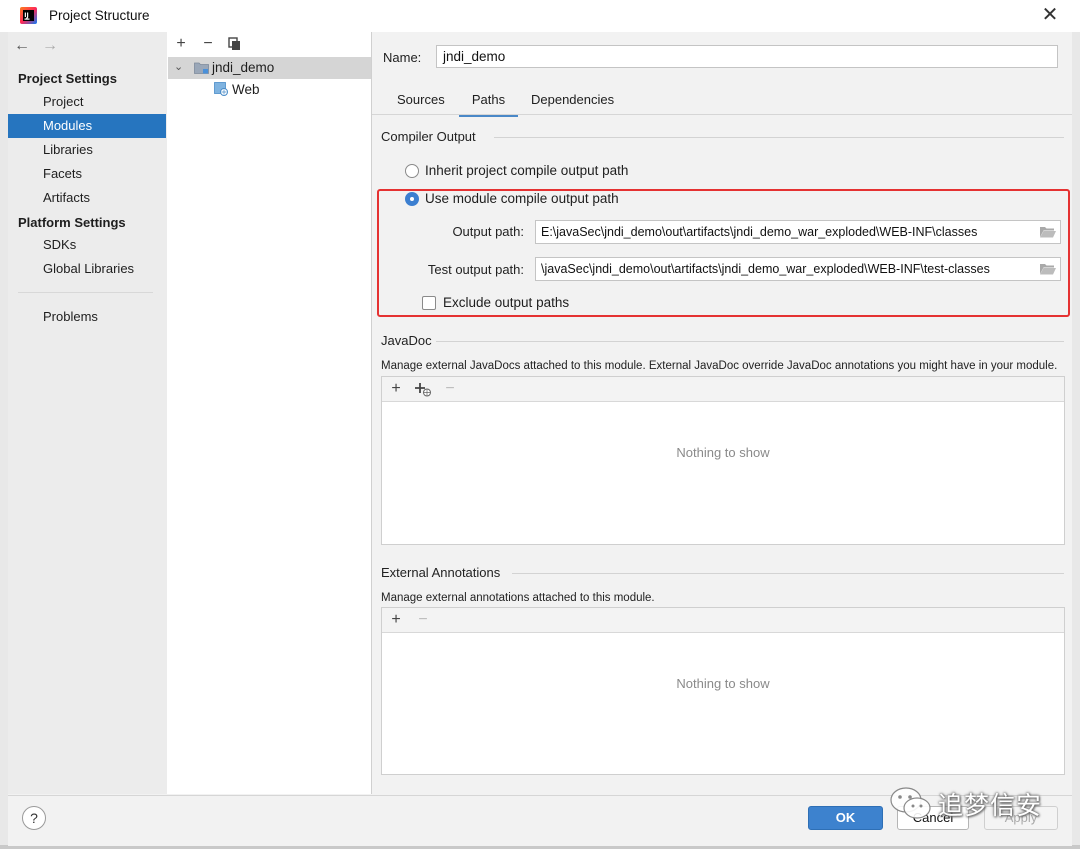  I want to click on annotations-title: External Annotations, so click(441, 572).